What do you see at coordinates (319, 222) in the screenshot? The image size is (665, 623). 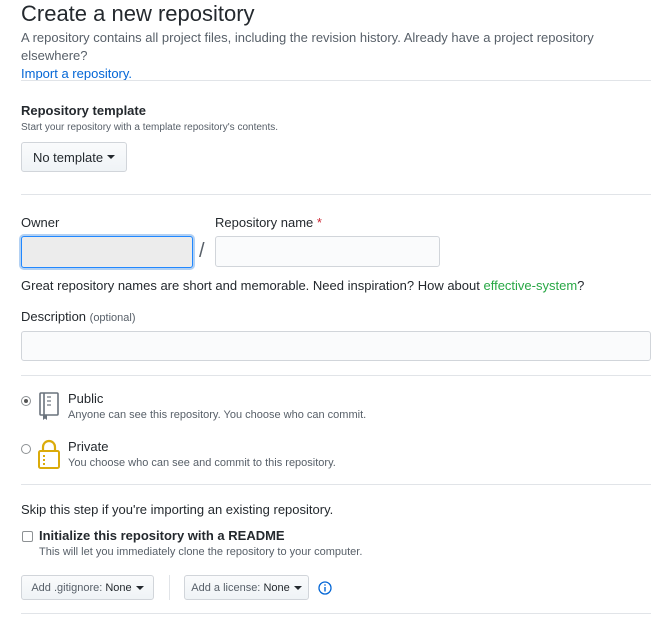 I see `required-mark: *` at bounding box center [319, 222].